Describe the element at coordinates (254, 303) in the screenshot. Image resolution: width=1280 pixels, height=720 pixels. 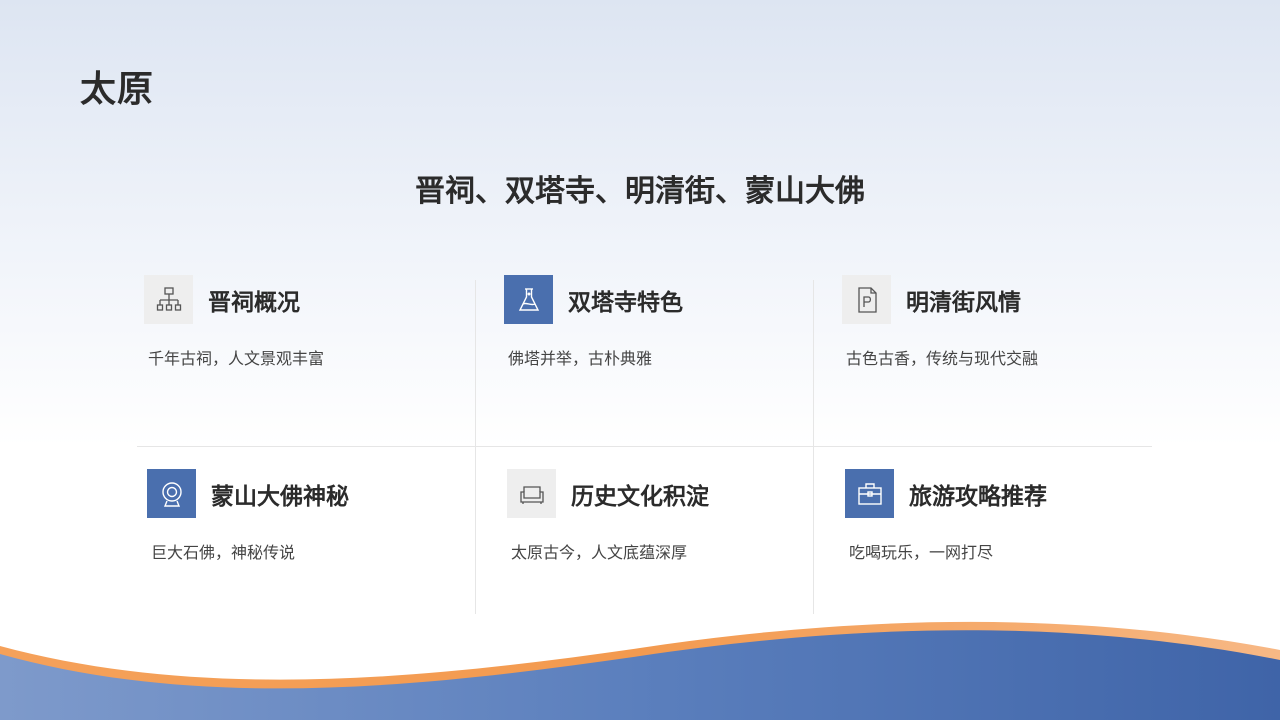
I see `card-title: 晋祠概况` at that location.